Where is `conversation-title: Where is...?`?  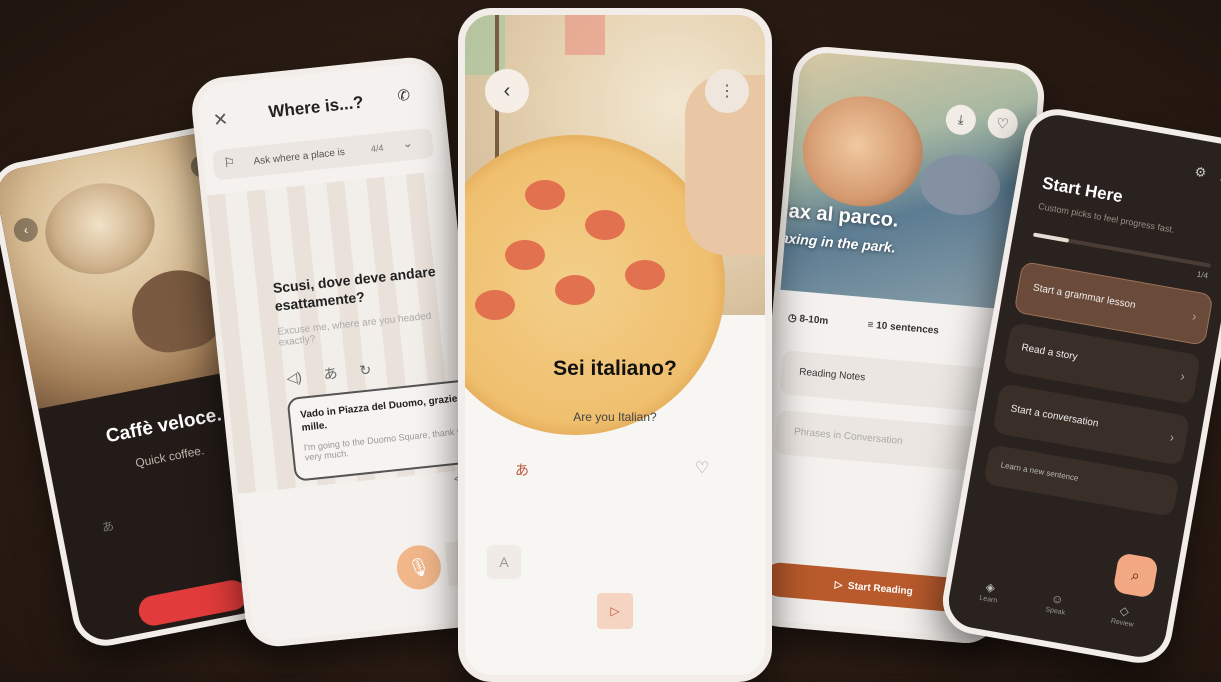
conversation-title: Where is...? is located at coordinates (316, 107).